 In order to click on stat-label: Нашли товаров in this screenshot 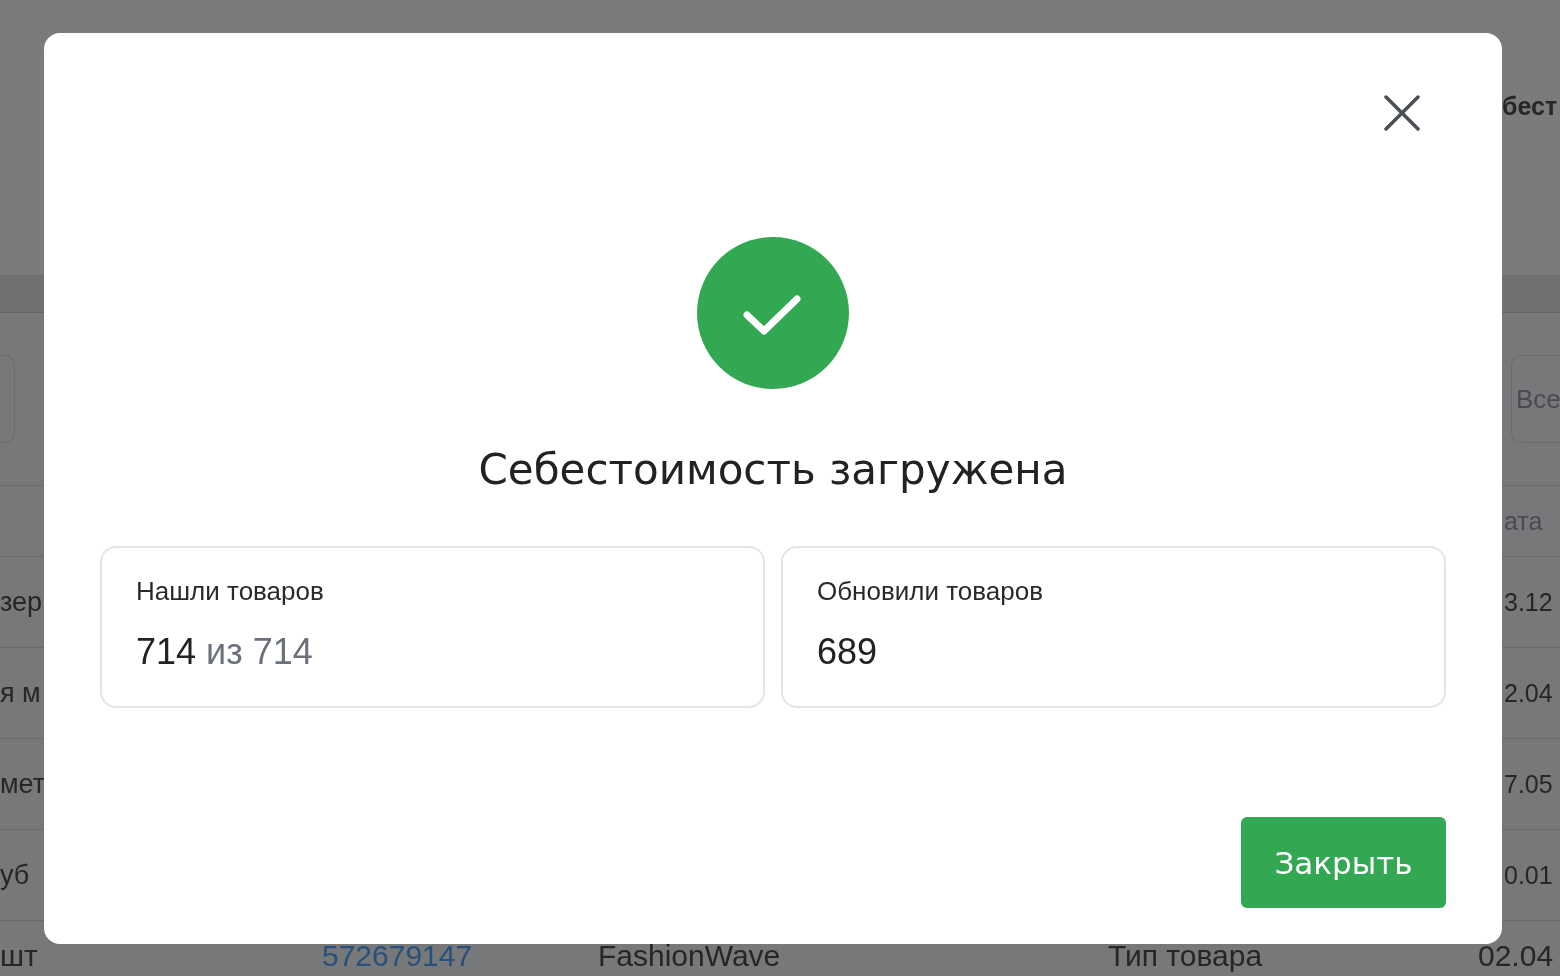, I will do `click(230, 591)`.